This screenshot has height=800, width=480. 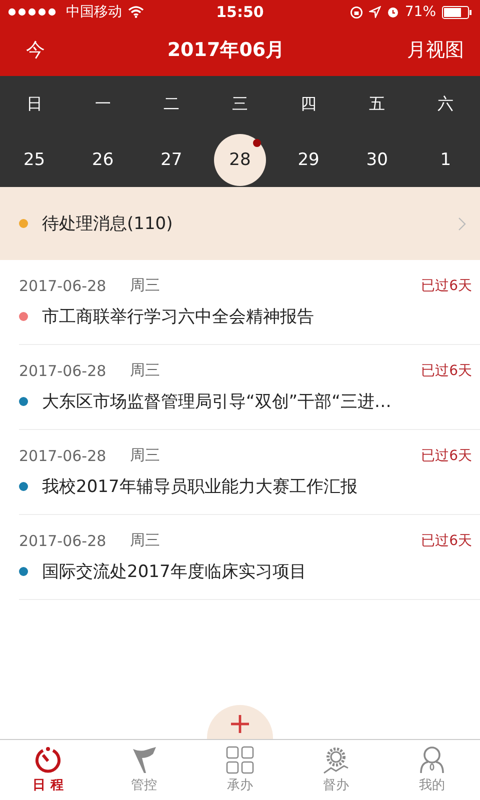 What do you see at coordinates (336, 785) in the screenshot?
I see `tab-label: 督办` at bounding box center [336, 785].